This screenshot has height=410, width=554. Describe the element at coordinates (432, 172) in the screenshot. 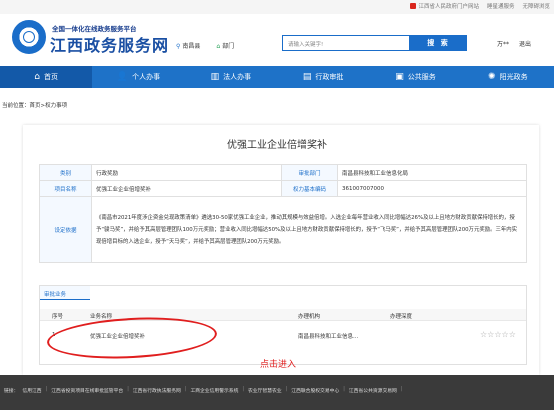

I see `dept-value: 南昌县科技和工业信息化局` at that location.